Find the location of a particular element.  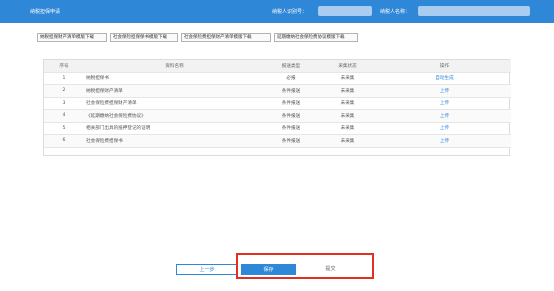

table-row: 6 社会保险费担保书 条件报送 未采集 上传 is located at coordinates (277, 141).